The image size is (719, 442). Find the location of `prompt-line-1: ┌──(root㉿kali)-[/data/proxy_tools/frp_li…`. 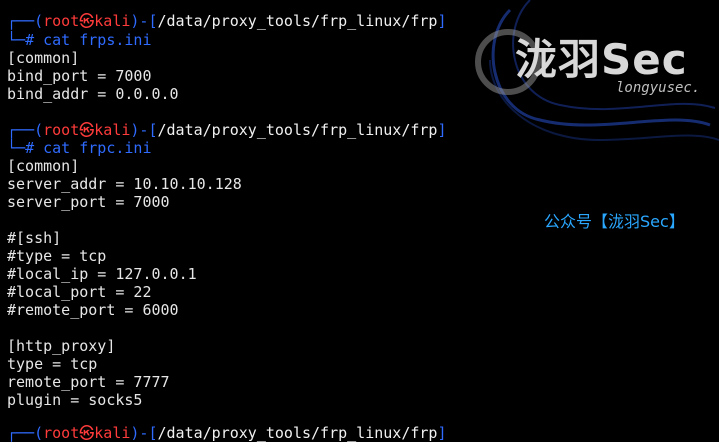

prompt-line-1: ┌──(root㉿kali)-[/data/proxy_tools/frp_li… is located at coordinates (226, 21).